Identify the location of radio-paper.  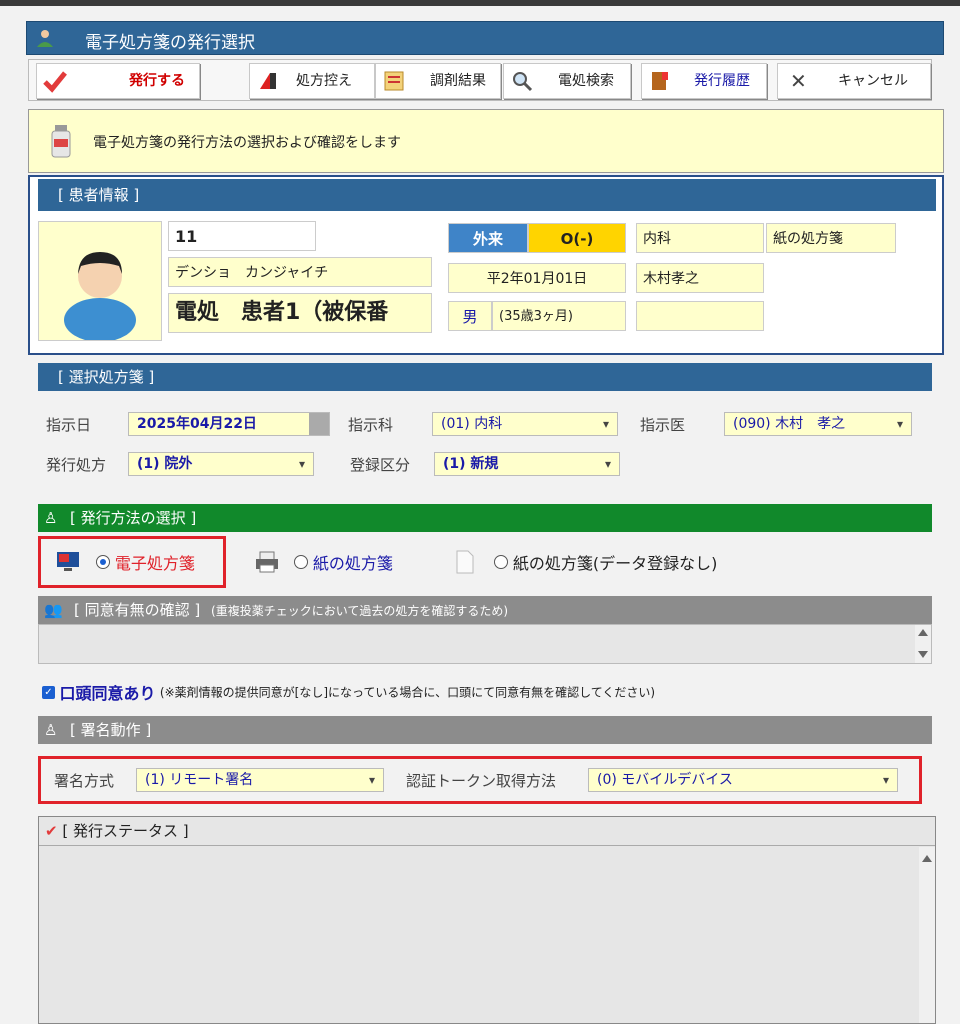
(301, 562).